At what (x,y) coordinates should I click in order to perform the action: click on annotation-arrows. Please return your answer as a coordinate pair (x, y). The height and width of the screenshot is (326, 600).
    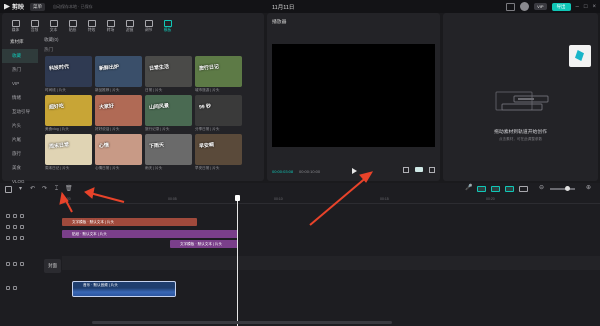
    Looking at the image, I should click on (216, 198).